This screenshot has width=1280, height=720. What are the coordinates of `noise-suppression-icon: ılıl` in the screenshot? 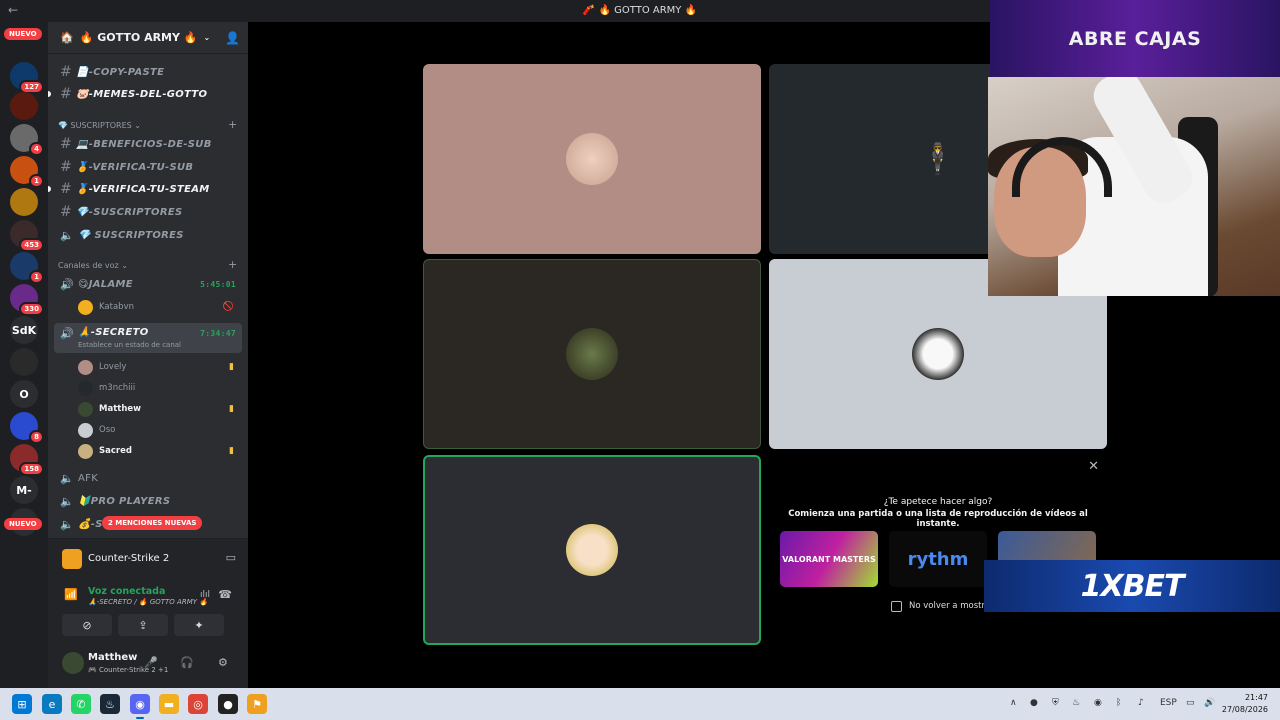 It's located at (205, 595).